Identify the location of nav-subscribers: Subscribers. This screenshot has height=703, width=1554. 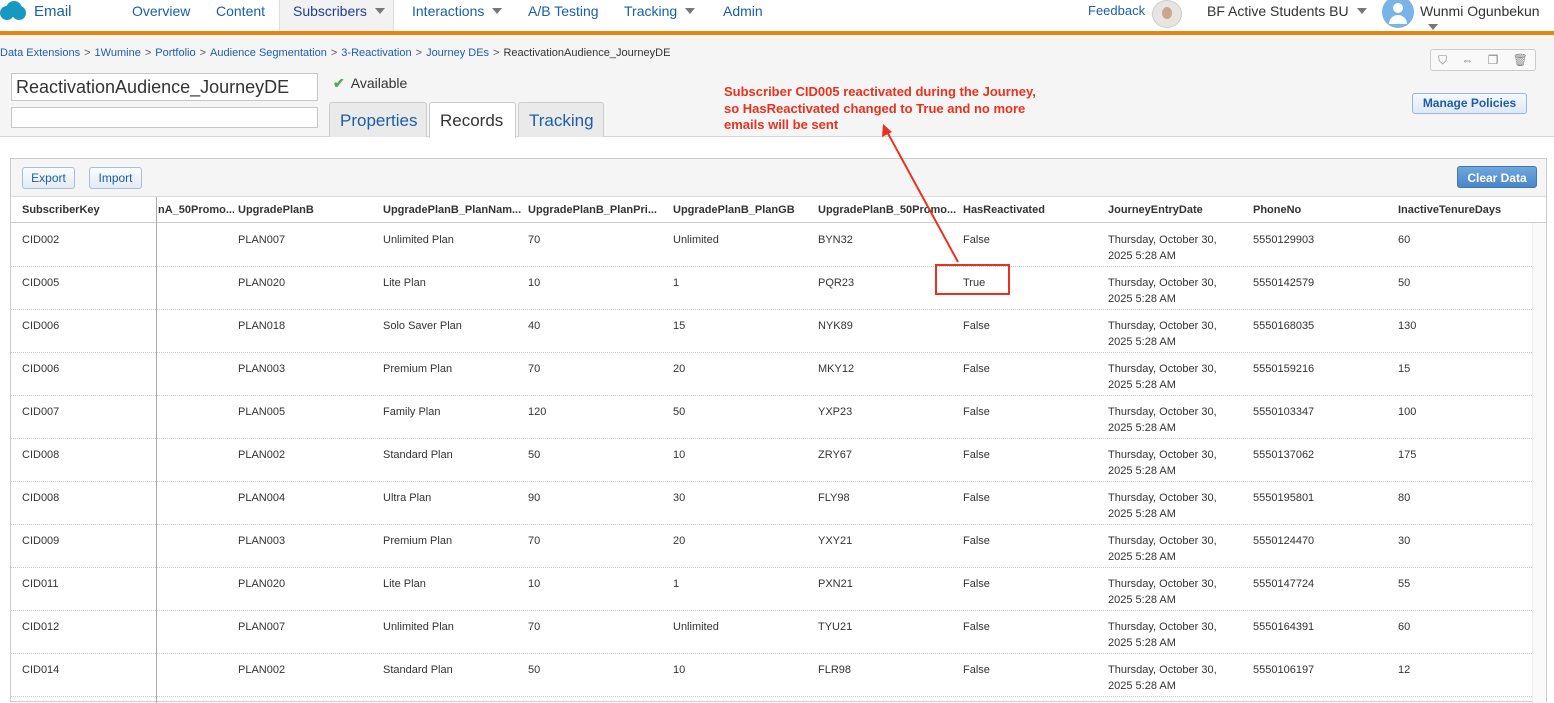
(336, 15).